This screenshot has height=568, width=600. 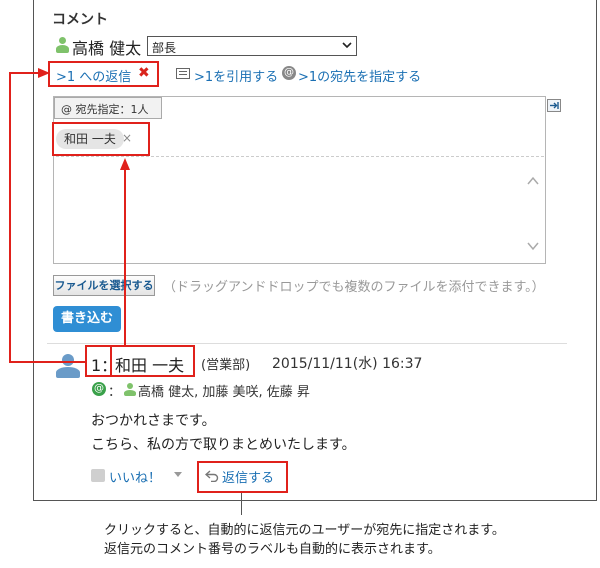 I want to click on like-link: いいね！, so click(x=135, y=476).